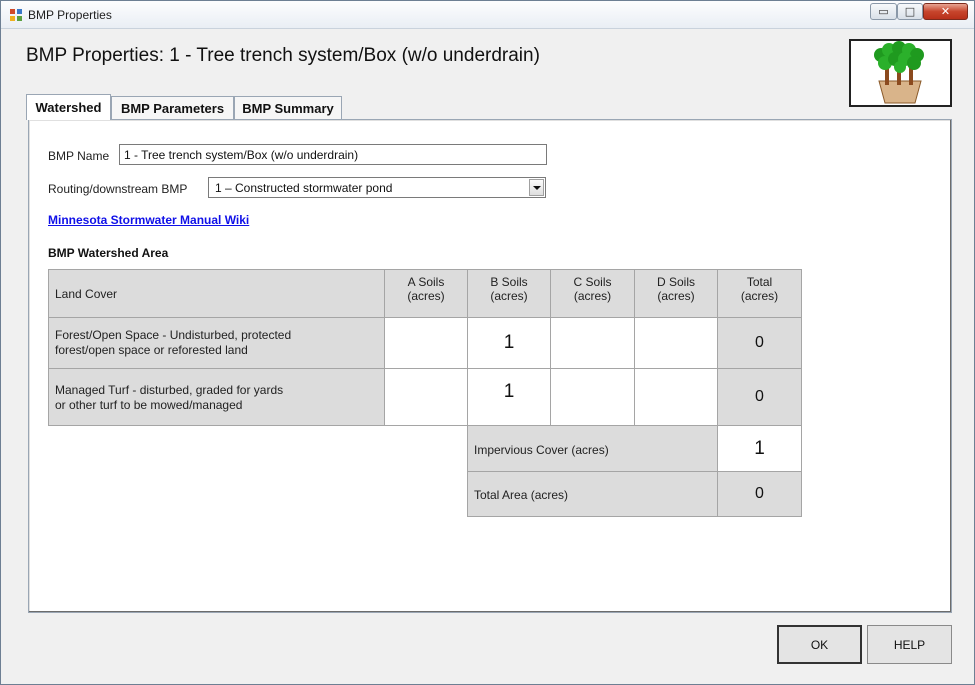 The height and width of the screenshot is (685, 975). Describe the element at coordinates (16, 15) in the screenshot. I see `app-icon` at that location.